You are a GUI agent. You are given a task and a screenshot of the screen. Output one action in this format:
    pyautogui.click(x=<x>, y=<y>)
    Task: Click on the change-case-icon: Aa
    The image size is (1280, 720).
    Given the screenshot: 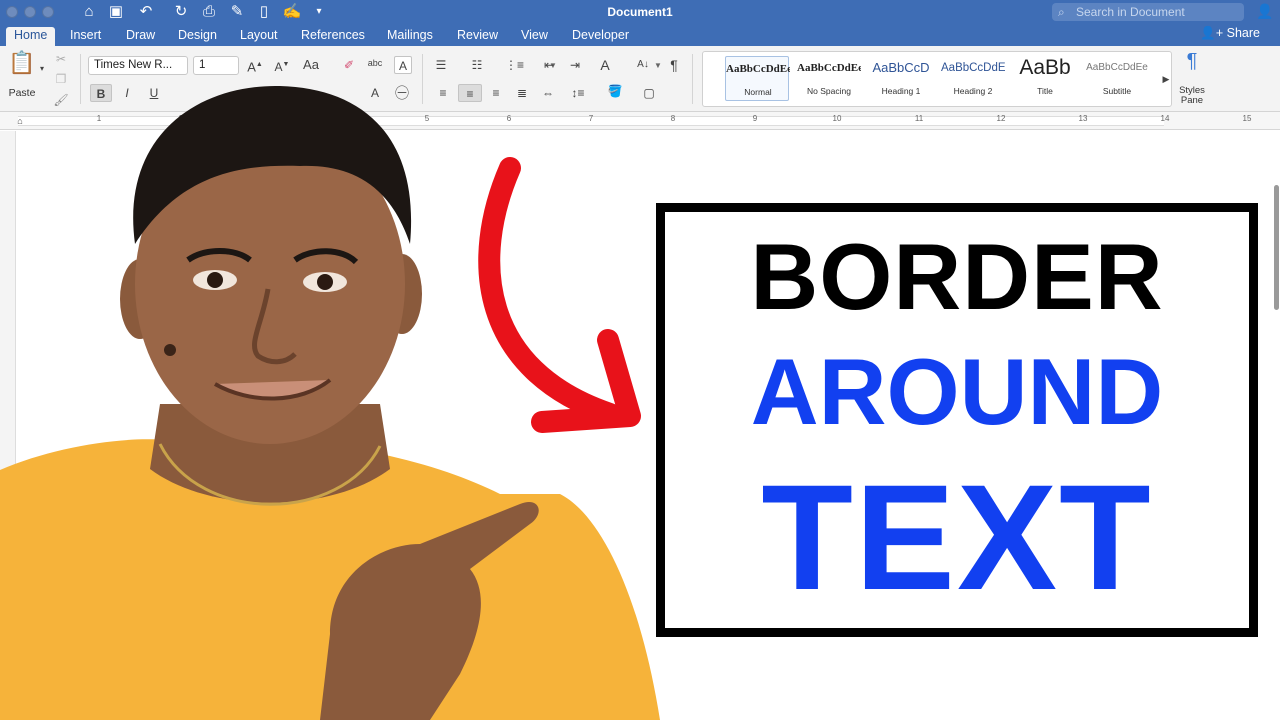 What is the action you would take?
    pyautogui.click(x=311, y=65)
    